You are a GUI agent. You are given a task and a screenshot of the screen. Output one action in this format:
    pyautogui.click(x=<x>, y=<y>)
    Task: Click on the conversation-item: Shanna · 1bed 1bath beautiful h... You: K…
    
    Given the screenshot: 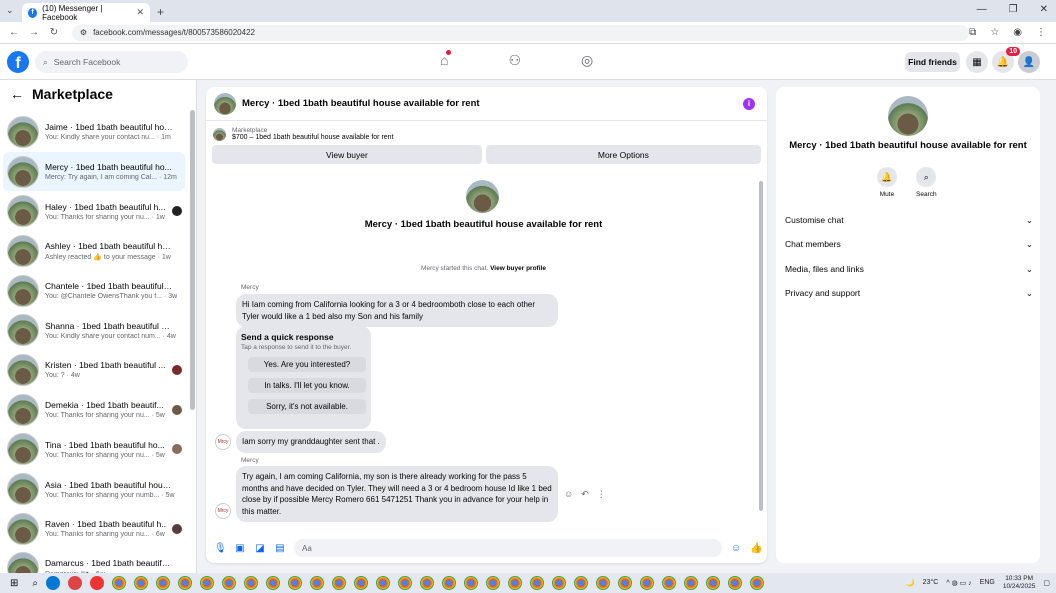 What is the action you would take?
    pyautogui.click(x=94, y=330)
    